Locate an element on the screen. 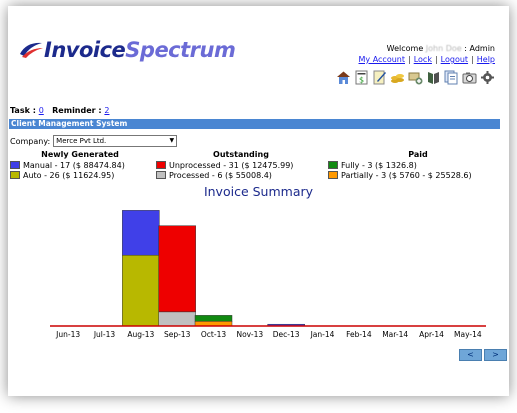 The image size is (517, 413). x-tick-label: Feb-14 is located at coordinates (359, 334).